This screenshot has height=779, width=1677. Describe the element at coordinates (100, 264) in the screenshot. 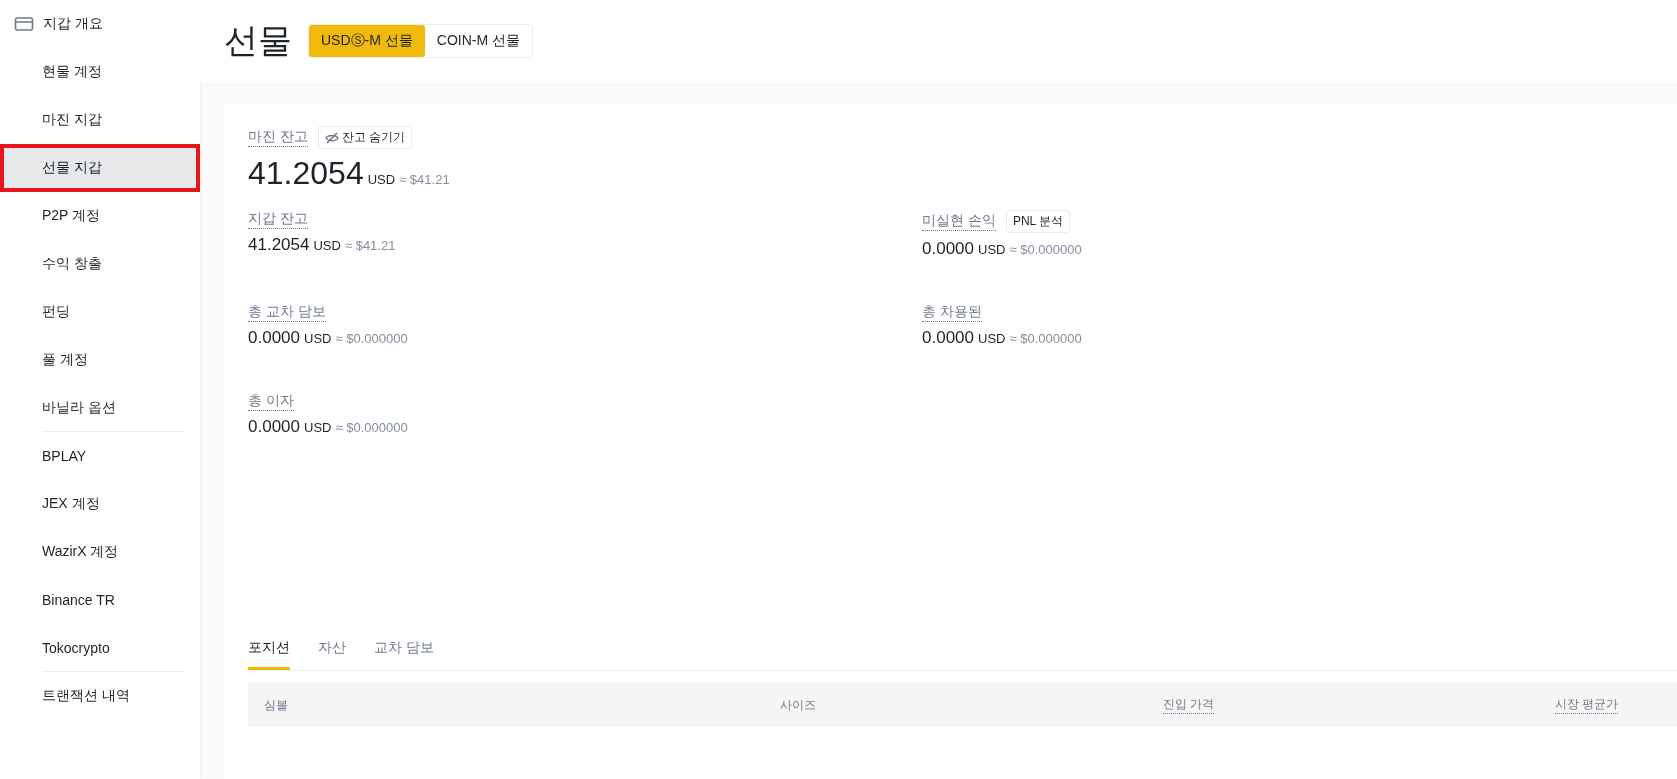

I see `sidebar-item: 수익 창출` at that location.